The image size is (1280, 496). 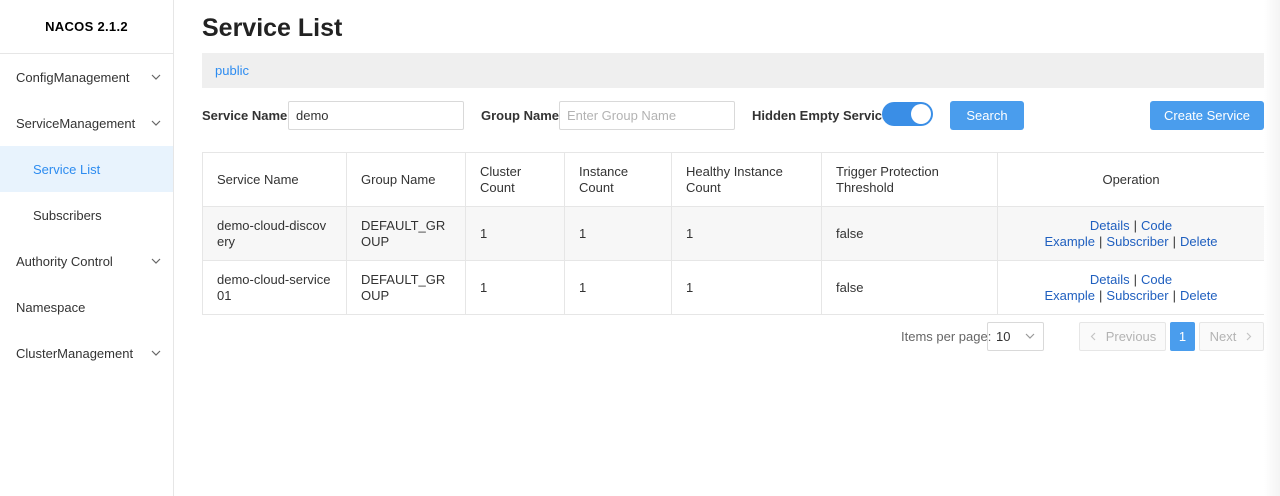 I want to click on column-header-service-name: Service Name, so click(x=274, y=179).